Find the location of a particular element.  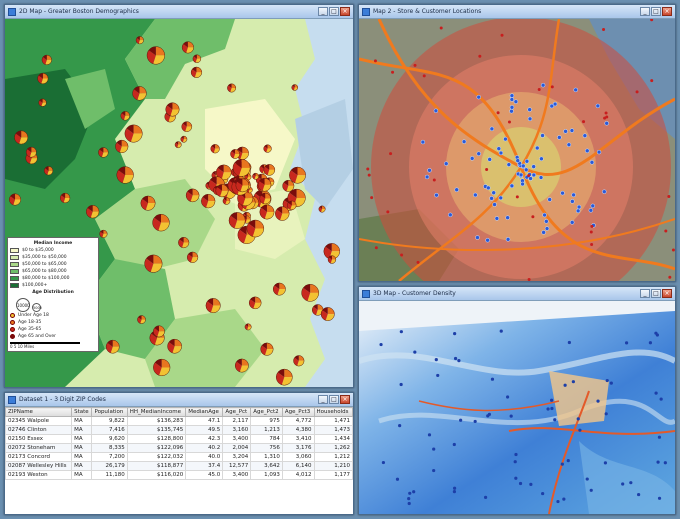

column-header: Age_Pct2 is located at coordinates (266, 412).